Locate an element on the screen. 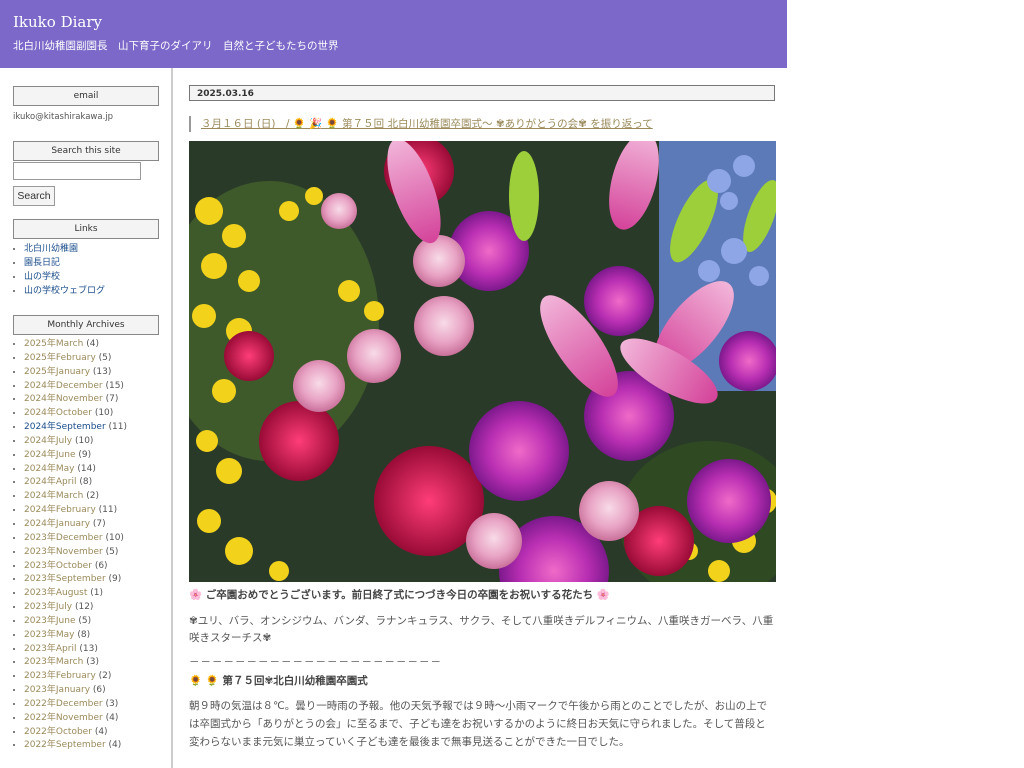 The height and width of the screenshot is (768, 1024). archive-link: 2023年October is located at coordinates (58, 566).